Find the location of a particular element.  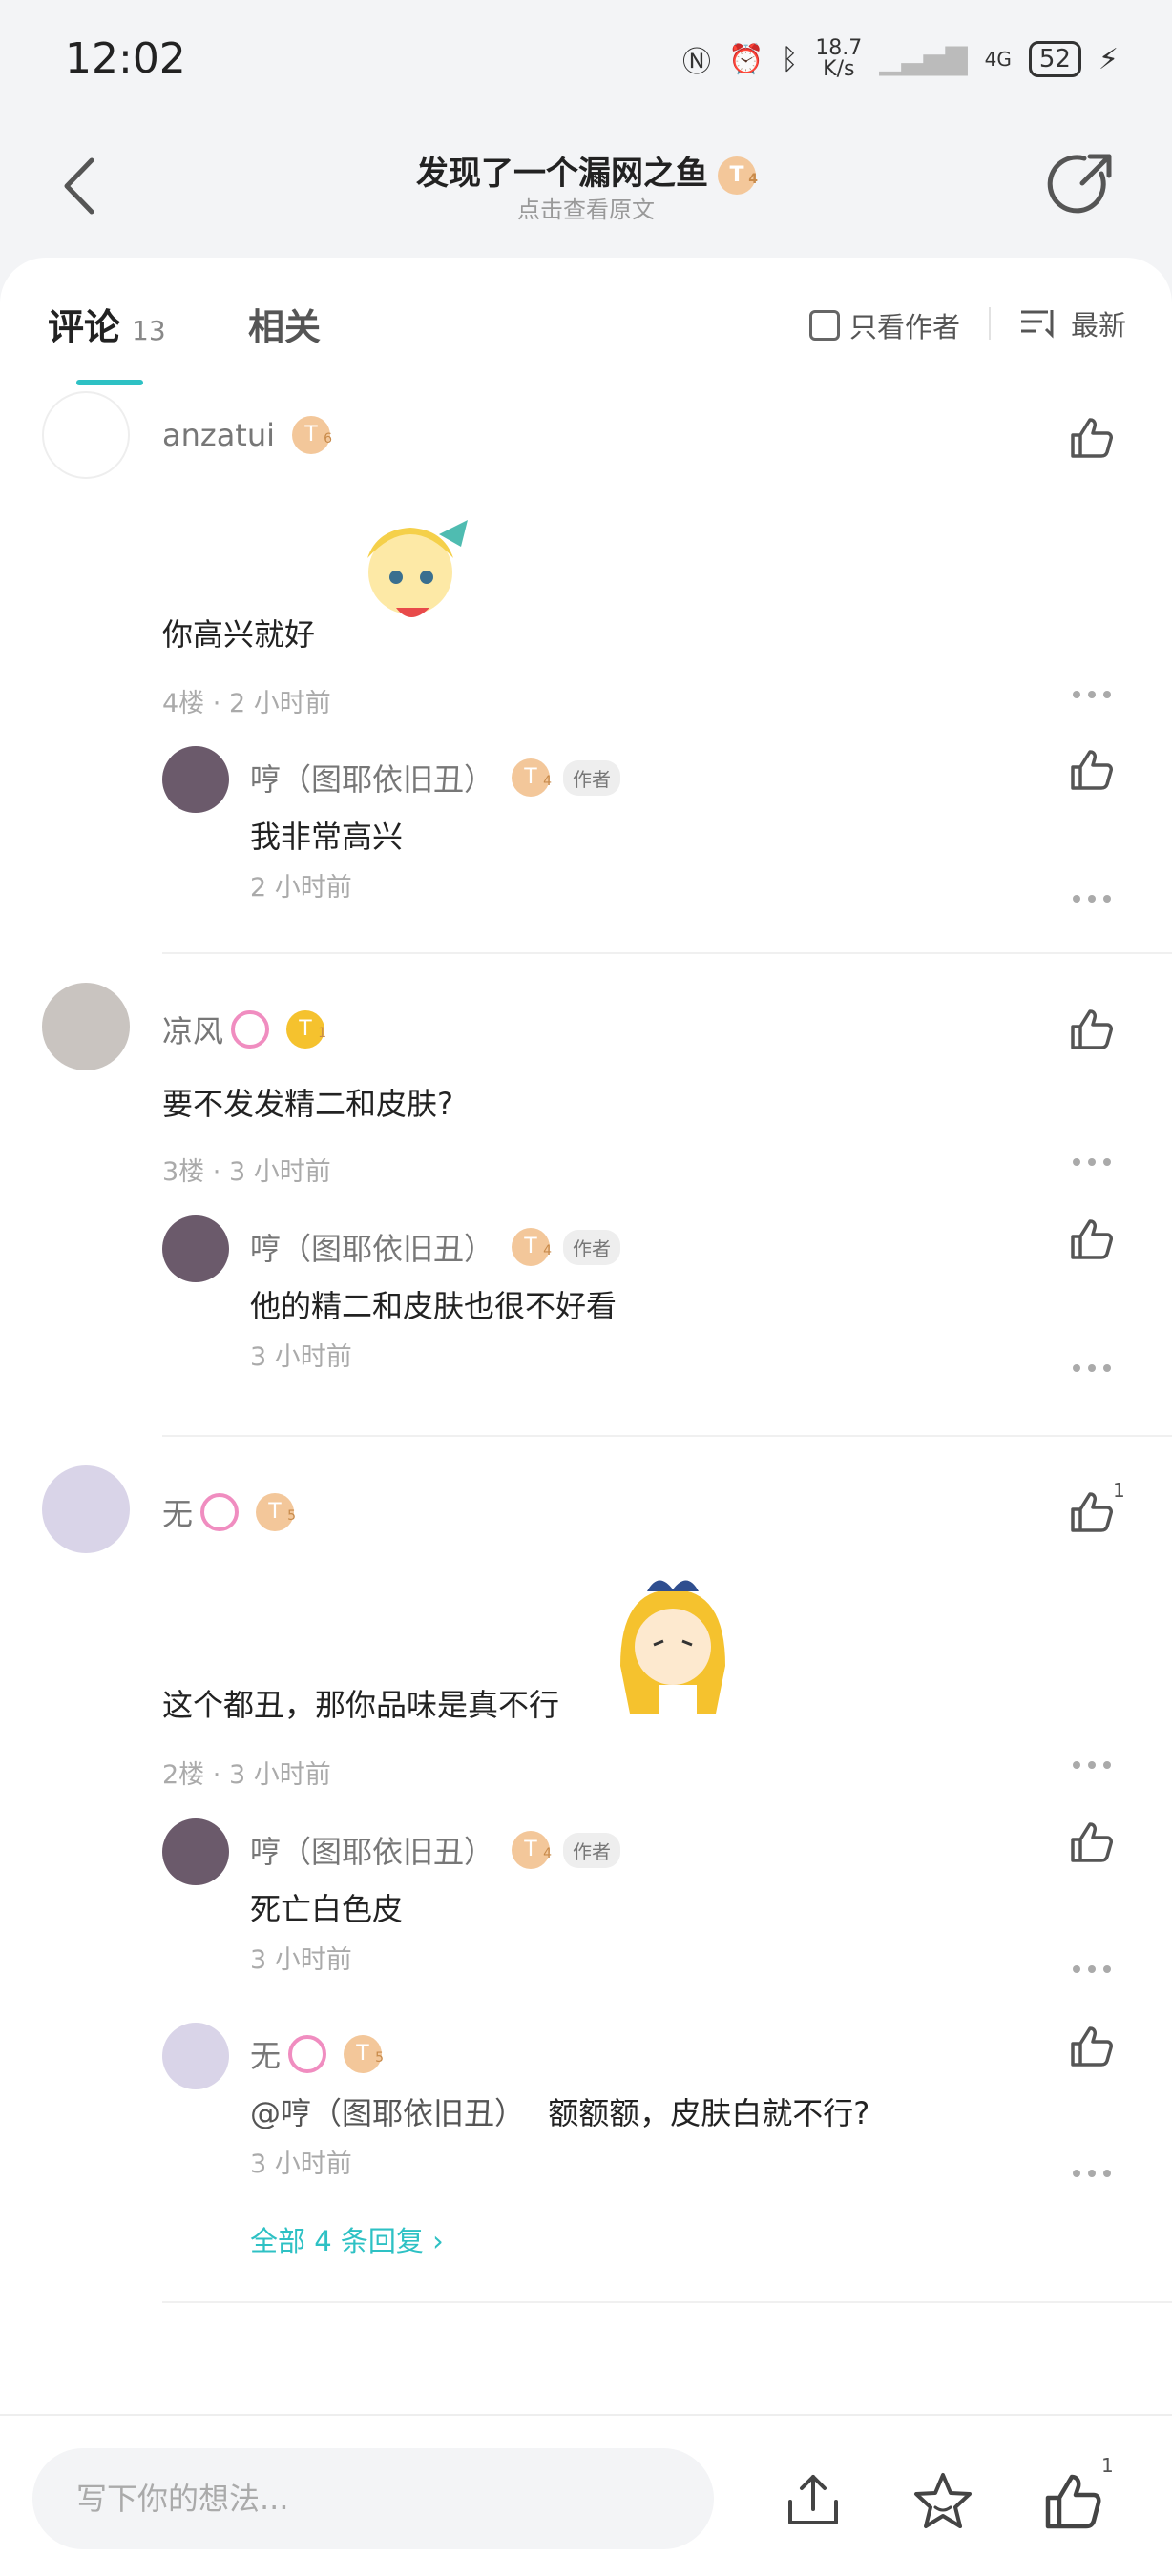

view-original-link: 点击查看原文 is located at coordinates (586, 207).